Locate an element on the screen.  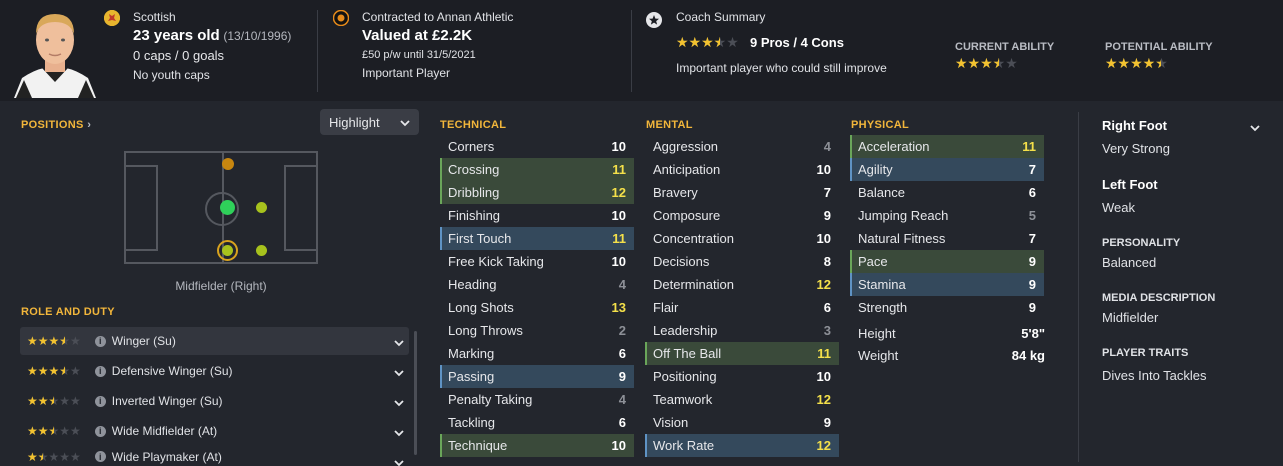
attribute-value: 11 is located at coordinates (1029, 146).